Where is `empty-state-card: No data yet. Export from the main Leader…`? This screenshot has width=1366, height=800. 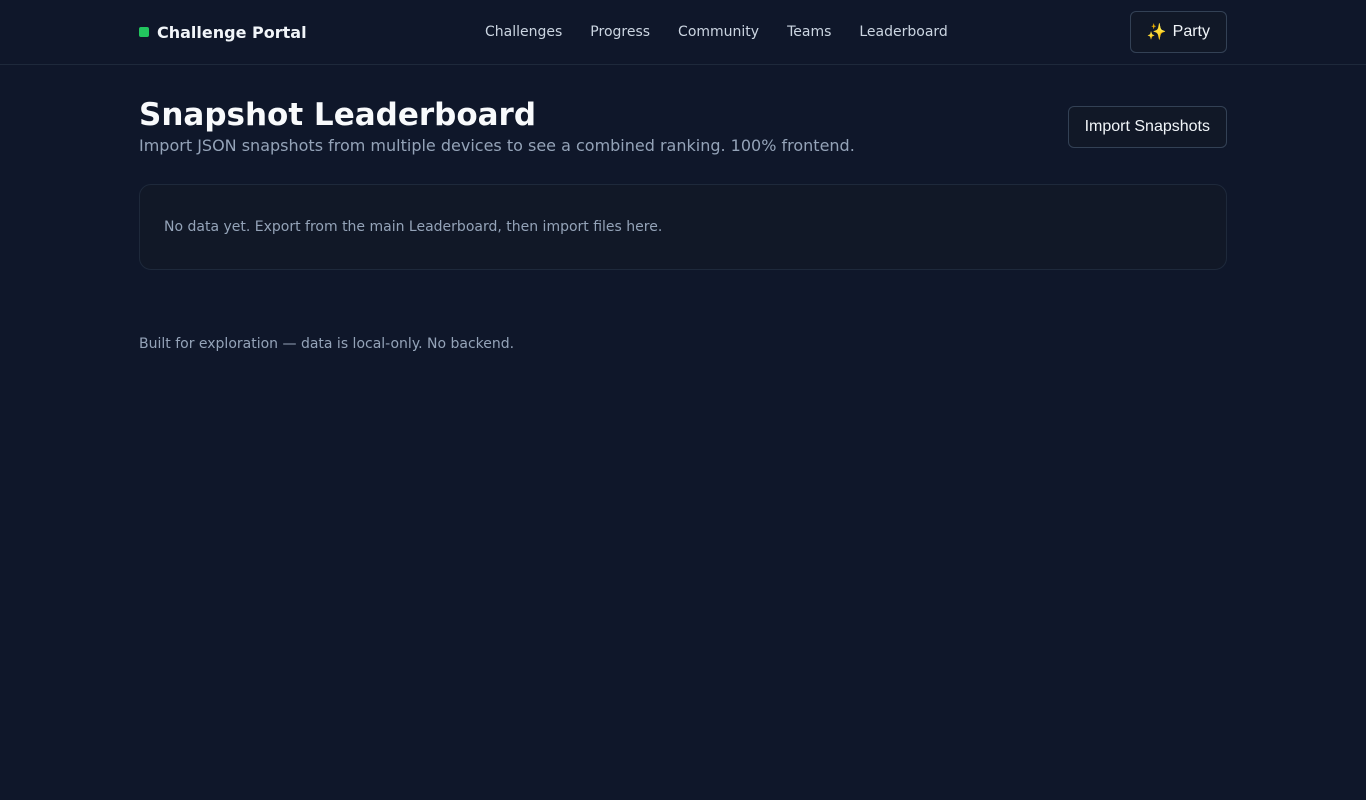 empty-state-card: No data yet. Export from the main Leader… is located at coordinates (683, 227).